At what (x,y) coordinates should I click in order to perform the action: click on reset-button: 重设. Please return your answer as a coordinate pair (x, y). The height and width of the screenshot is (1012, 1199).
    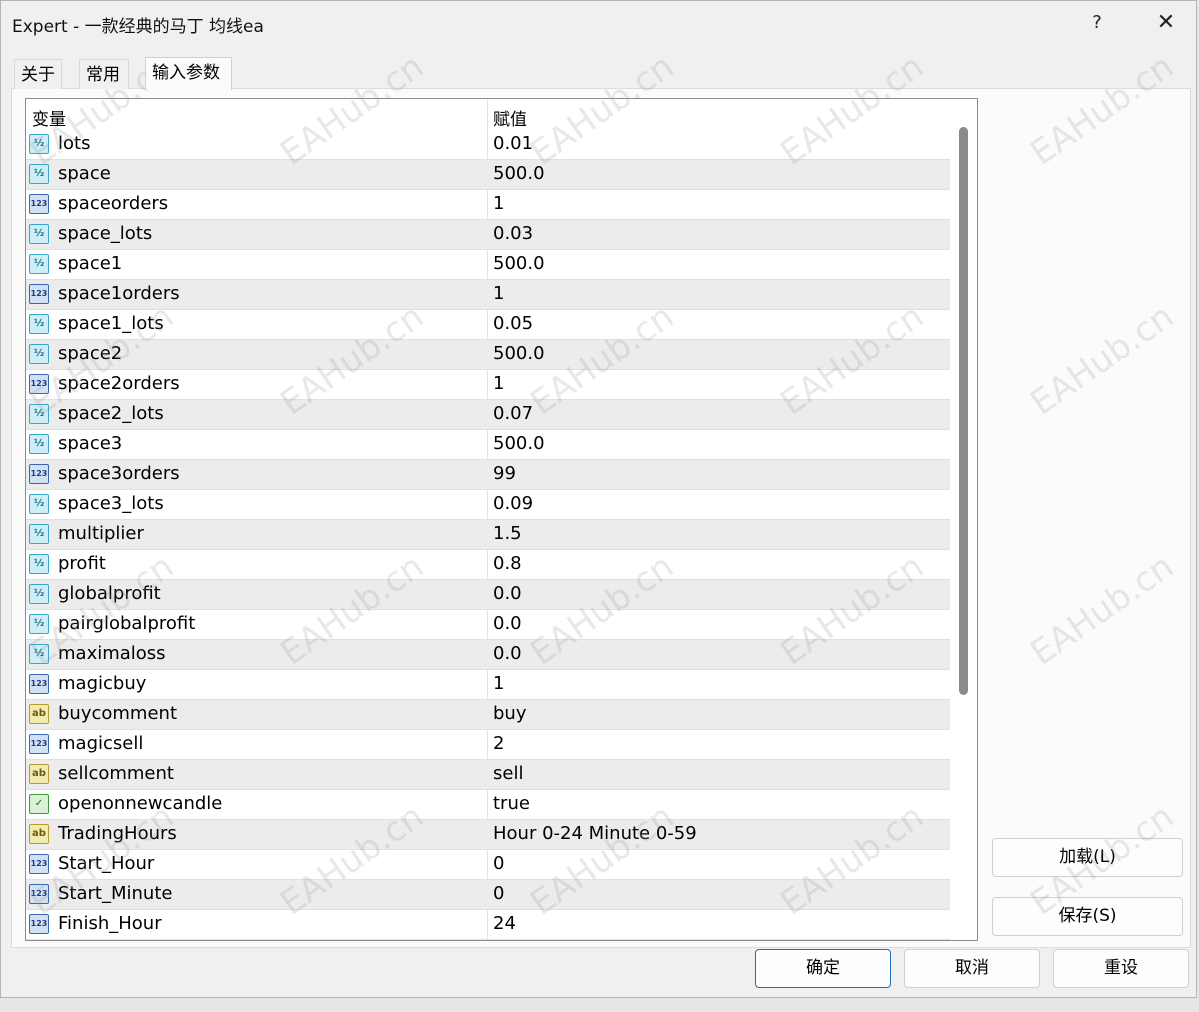
    Looking at the image, I should click on (1121, 968).